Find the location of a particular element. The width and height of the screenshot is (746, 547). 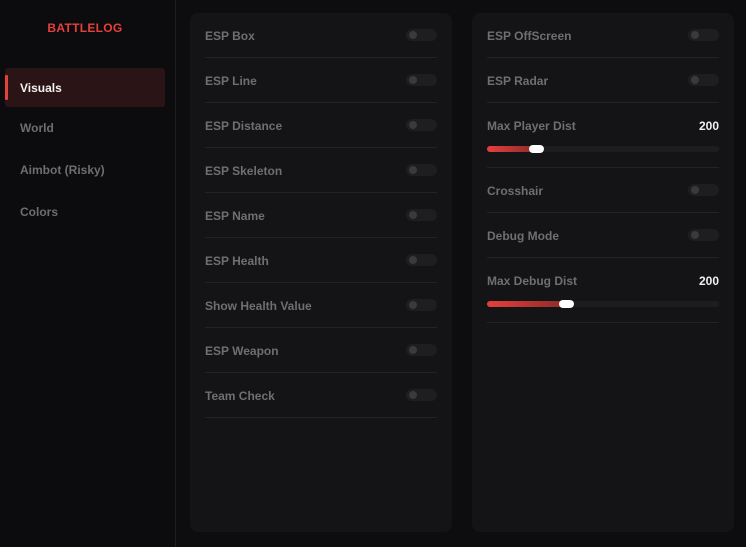

setting-row: ESP OffScreen is located at coordinates (603, 35).